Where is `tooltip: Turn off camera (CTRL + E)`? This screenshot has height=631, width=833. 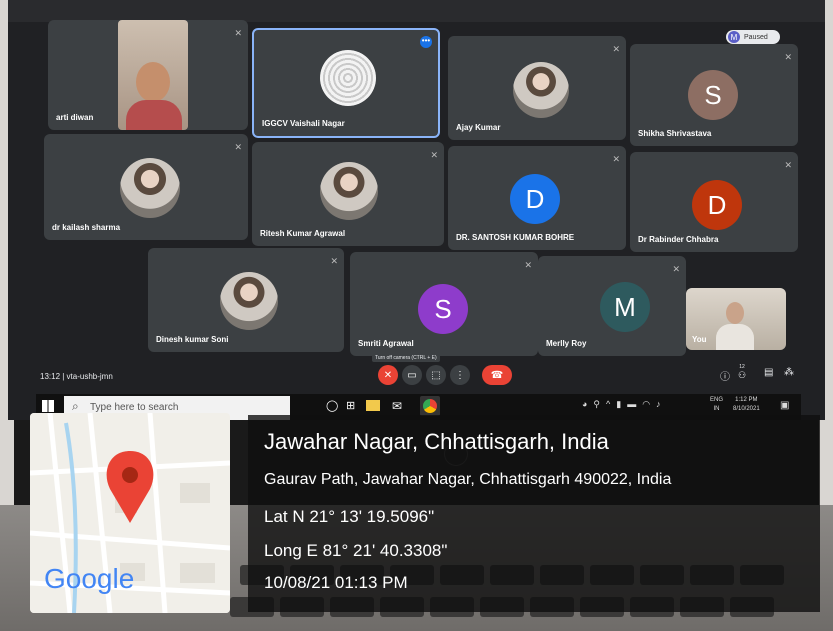 tooltip: Turn off camera (CTRL + E) is located at coordinates (406, 358).